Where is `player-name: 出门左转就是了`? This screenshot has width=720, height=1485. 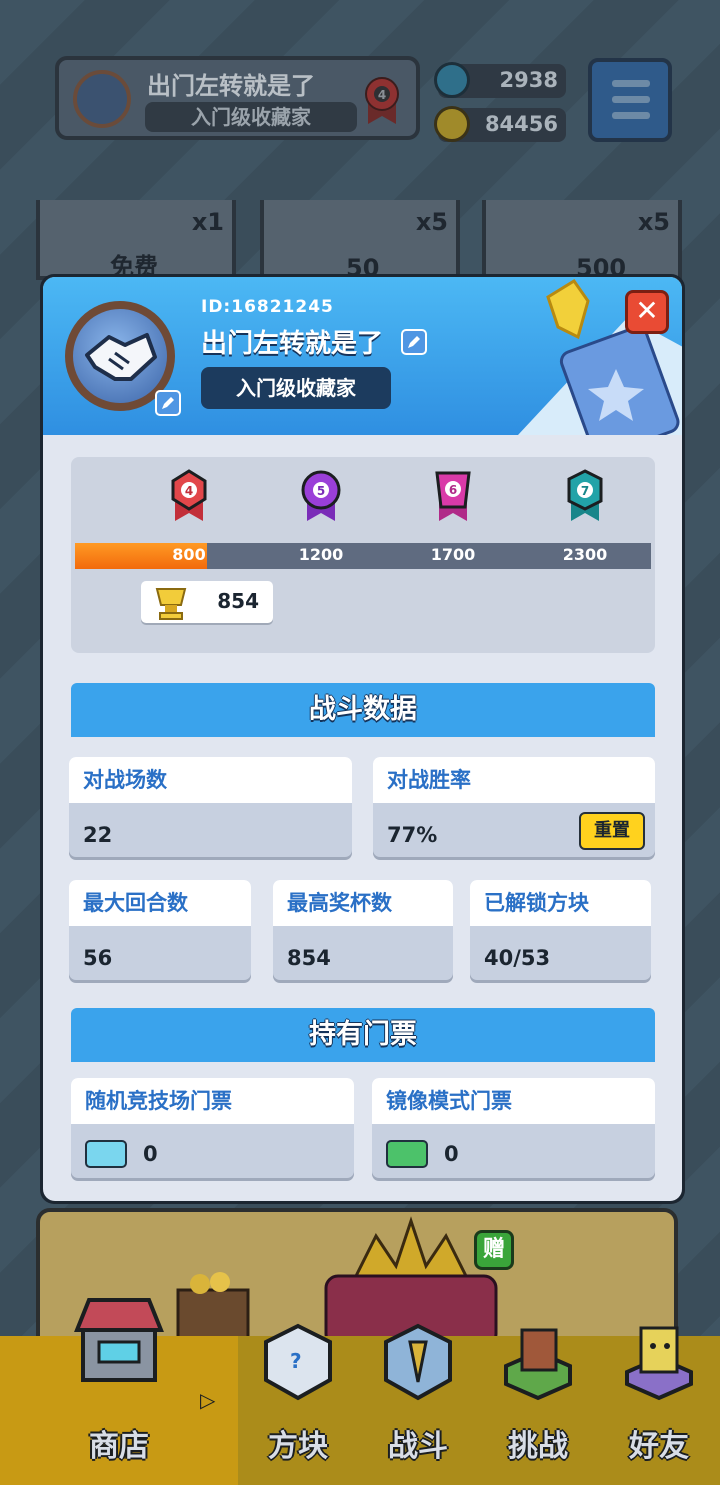
player-name: 出门左转就是了 is located at coordinates (231, 86).